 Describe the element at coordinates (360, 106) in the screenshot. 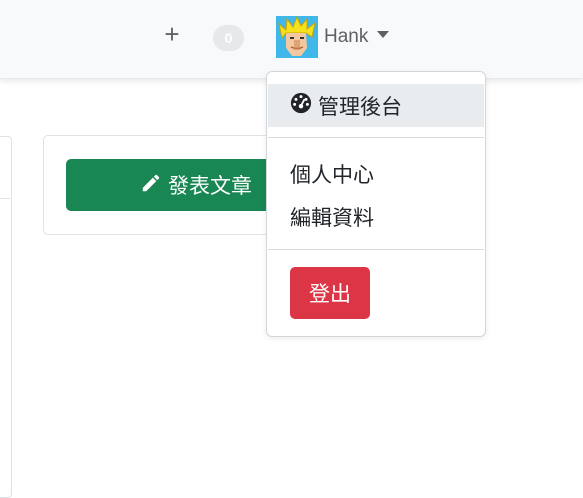

I see `menu-item-admin-label: 管理後台` at that location.